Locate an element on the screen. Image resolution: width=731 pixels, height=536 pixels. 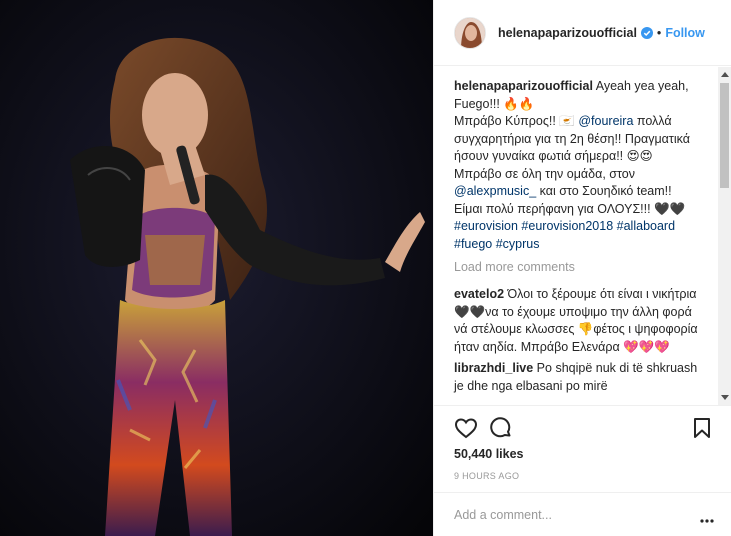
caption-line-2a: Μπράβο Κύπρος!! 🇨🇾 is located at coordinates (516, 121).